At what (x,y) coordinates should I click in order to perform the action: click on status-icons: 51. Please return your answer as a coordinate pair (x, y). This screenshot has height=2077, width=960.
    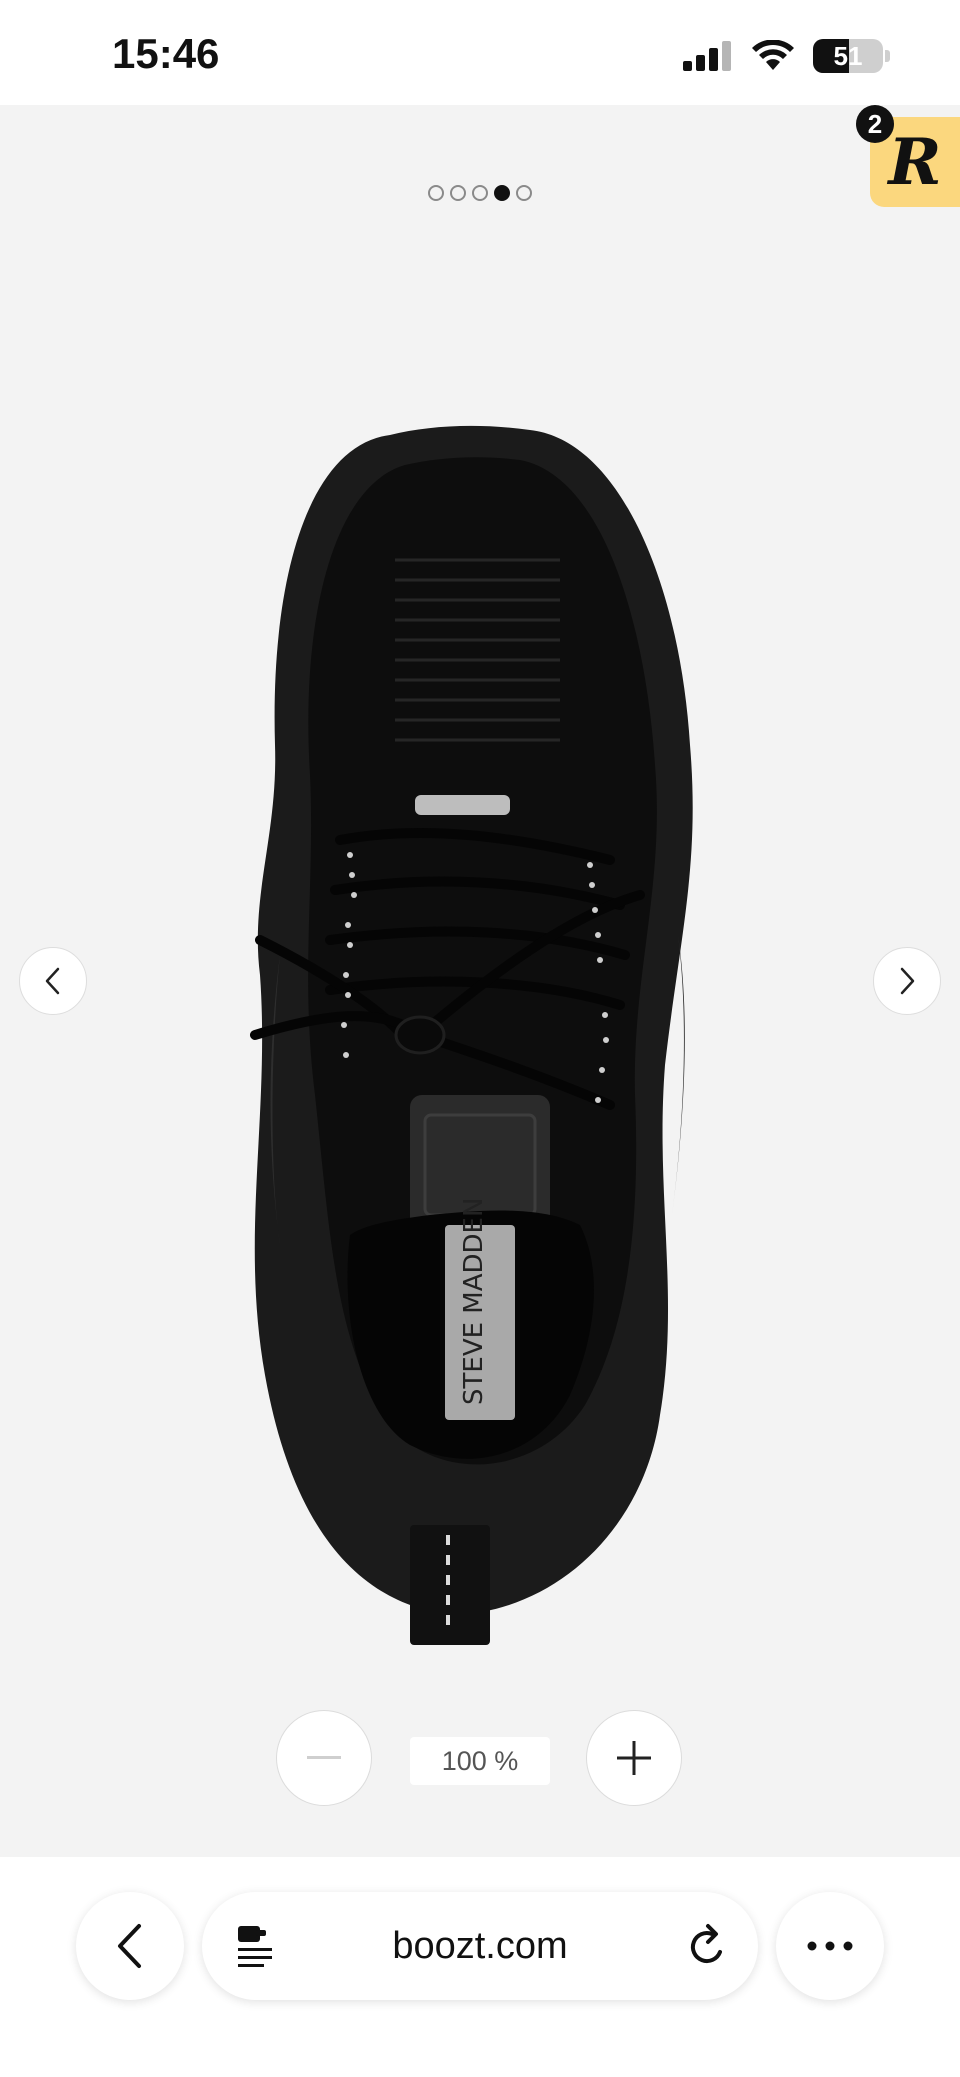
    Looking at the image, I should click on (786, 56).